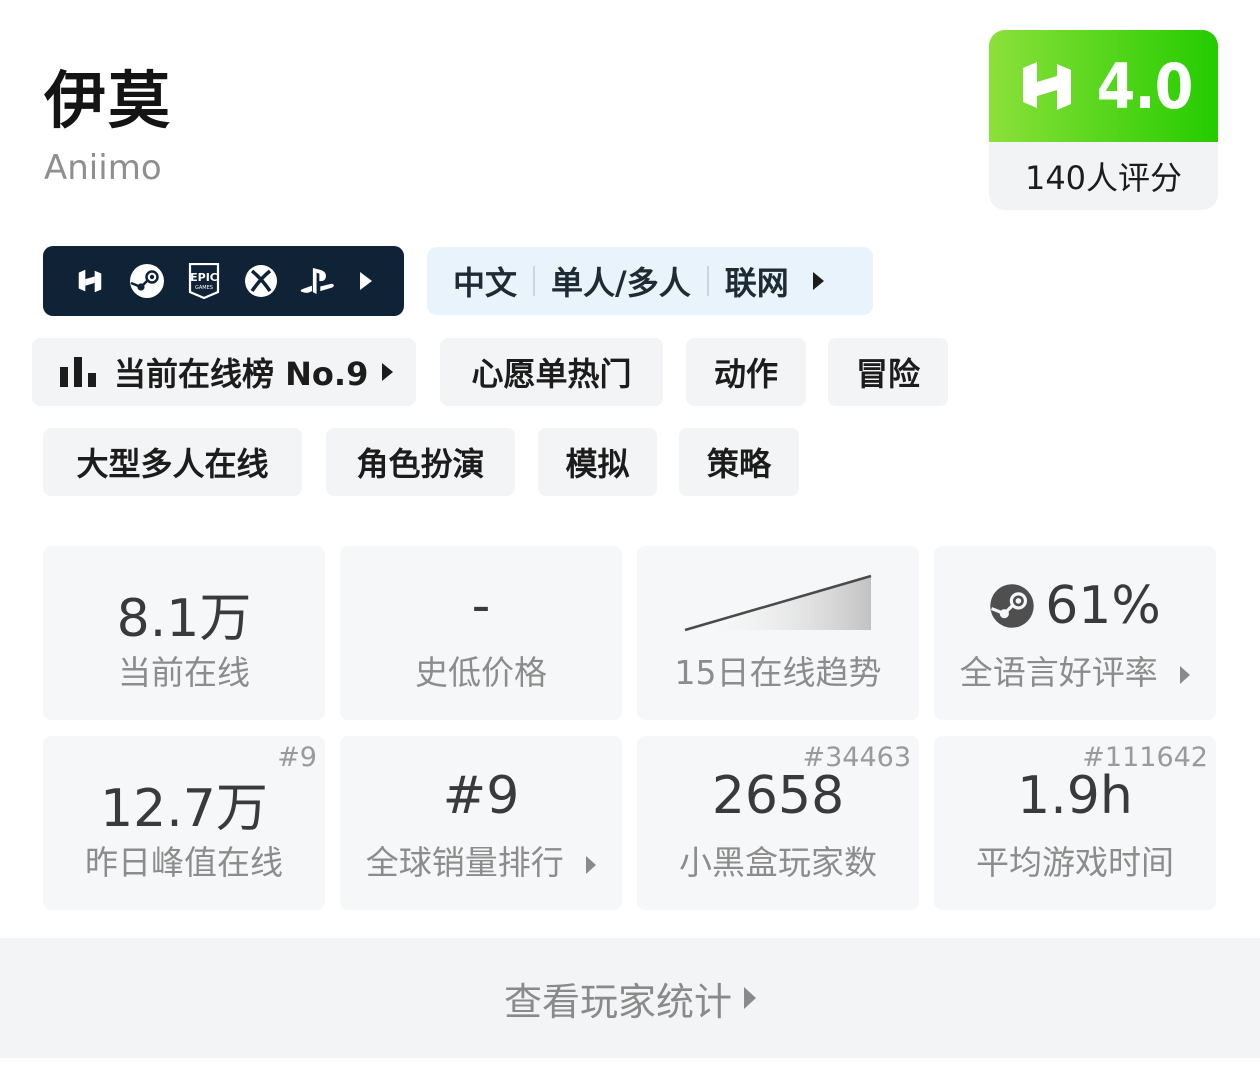 Image resolution: width=1260 pixels, height=1065 pixels. What do you see at coordinates (739, 462) in the screenshot?
I see `tag-strategy: 策略` at bounding box center [739, 462].